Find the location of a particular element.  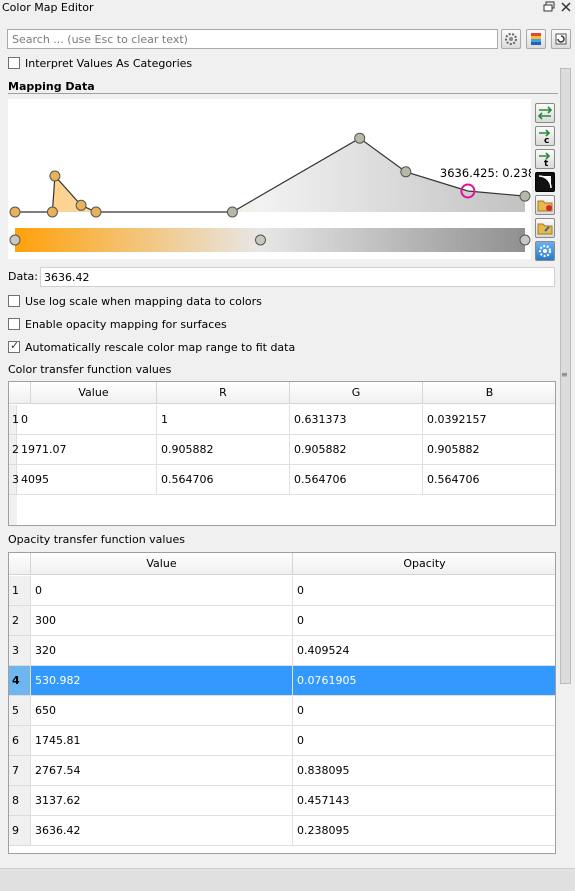

column-header-b: B is located at coordinates (489, 393).